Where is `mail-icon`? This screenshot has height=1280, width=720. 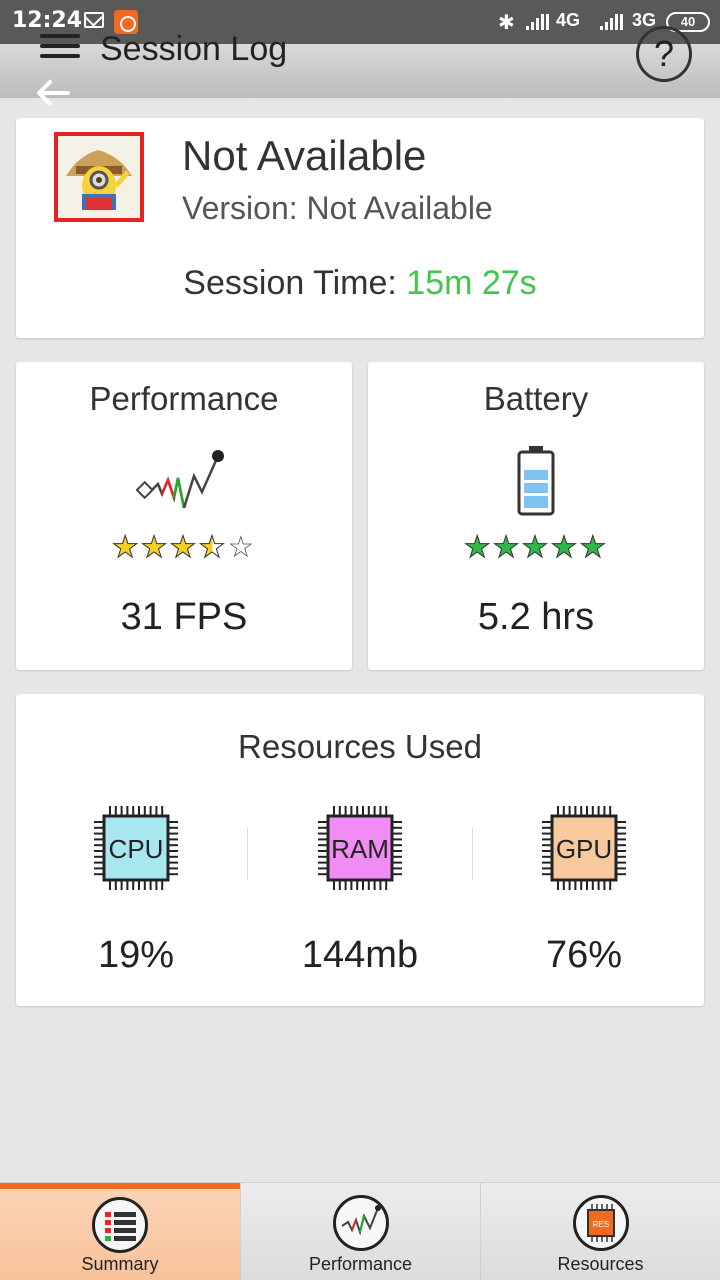 mail-icon is located at coordinates (94, 20).